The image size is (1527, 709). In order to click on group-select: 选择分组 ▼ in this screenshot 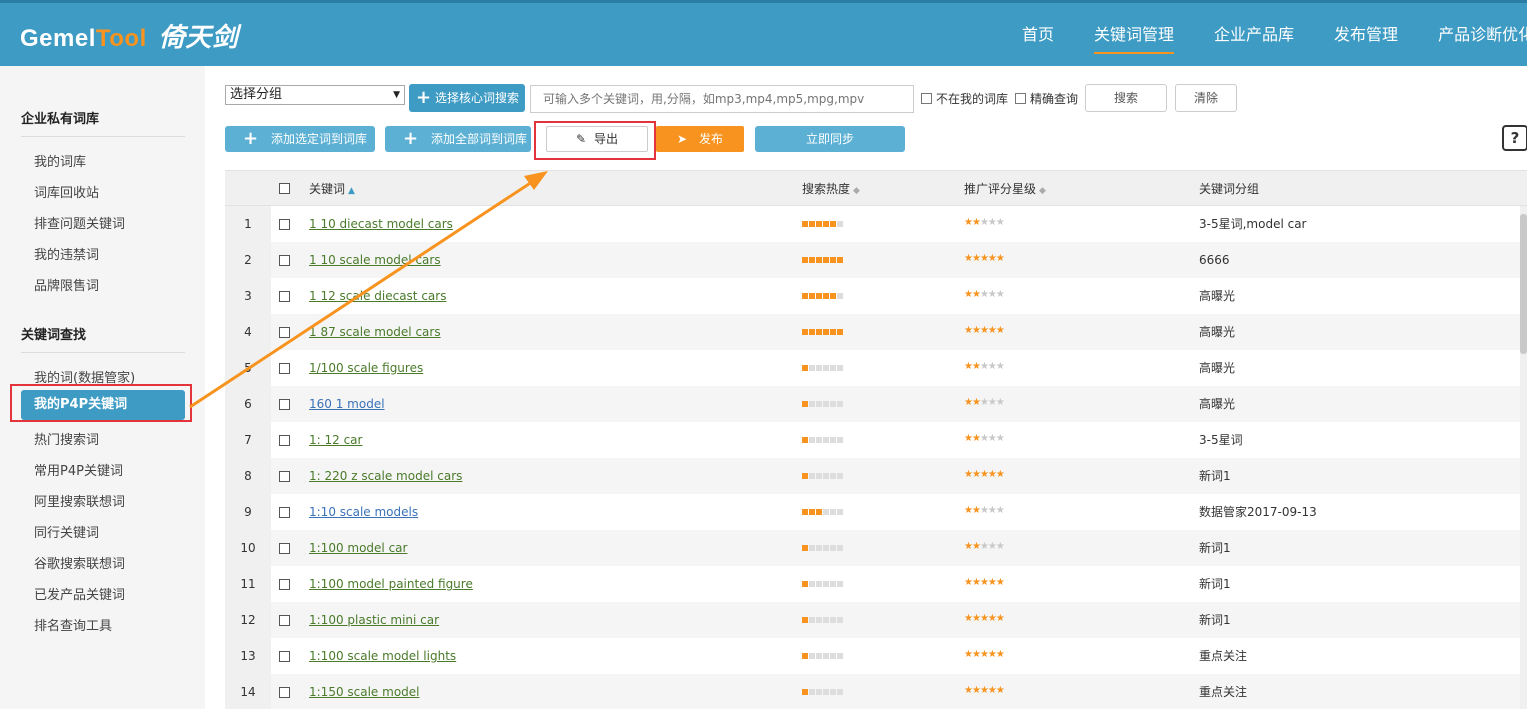, I will do `click(315, 95)`.